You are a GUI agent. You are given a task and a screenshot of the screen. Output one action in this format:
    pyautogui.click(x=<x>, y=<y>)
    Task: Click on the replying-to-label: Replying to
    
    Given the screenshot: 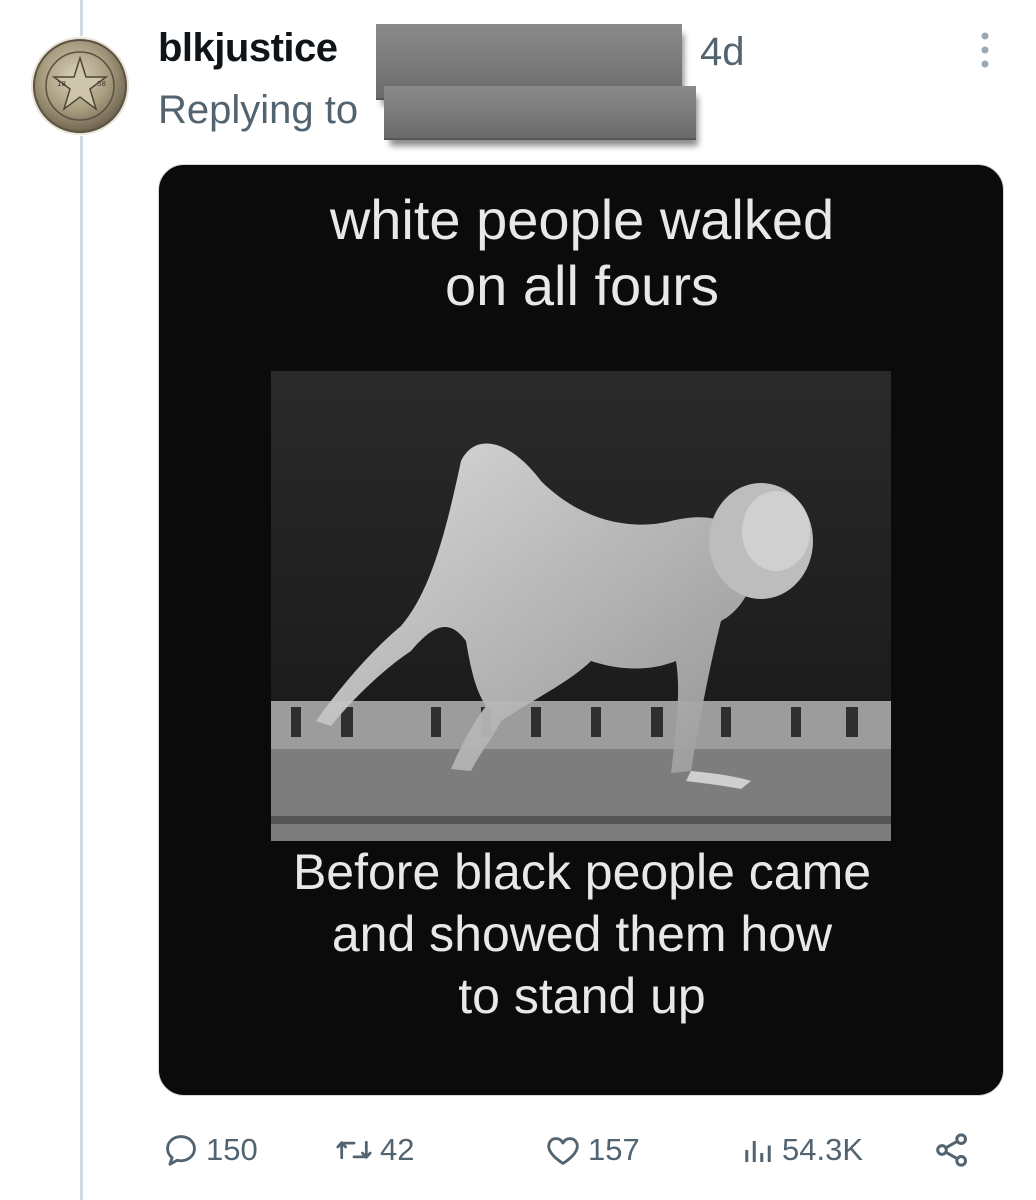 What is the action you would take?
    pyautogui.click(x=258, y=110)
    